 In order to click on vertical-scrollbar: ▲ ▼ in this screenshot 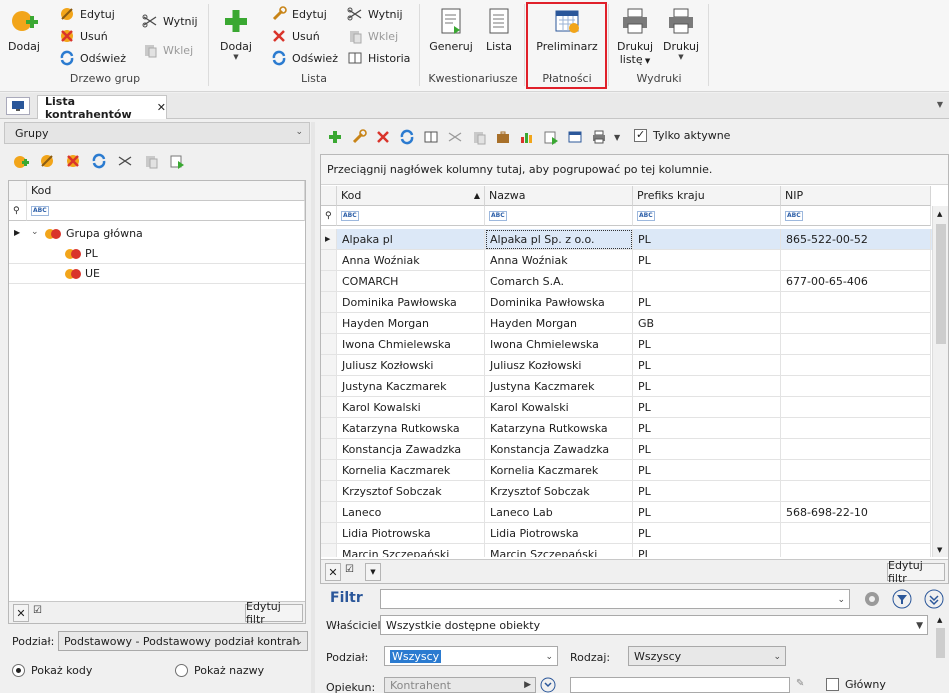, I will do `click(940, 381)`.